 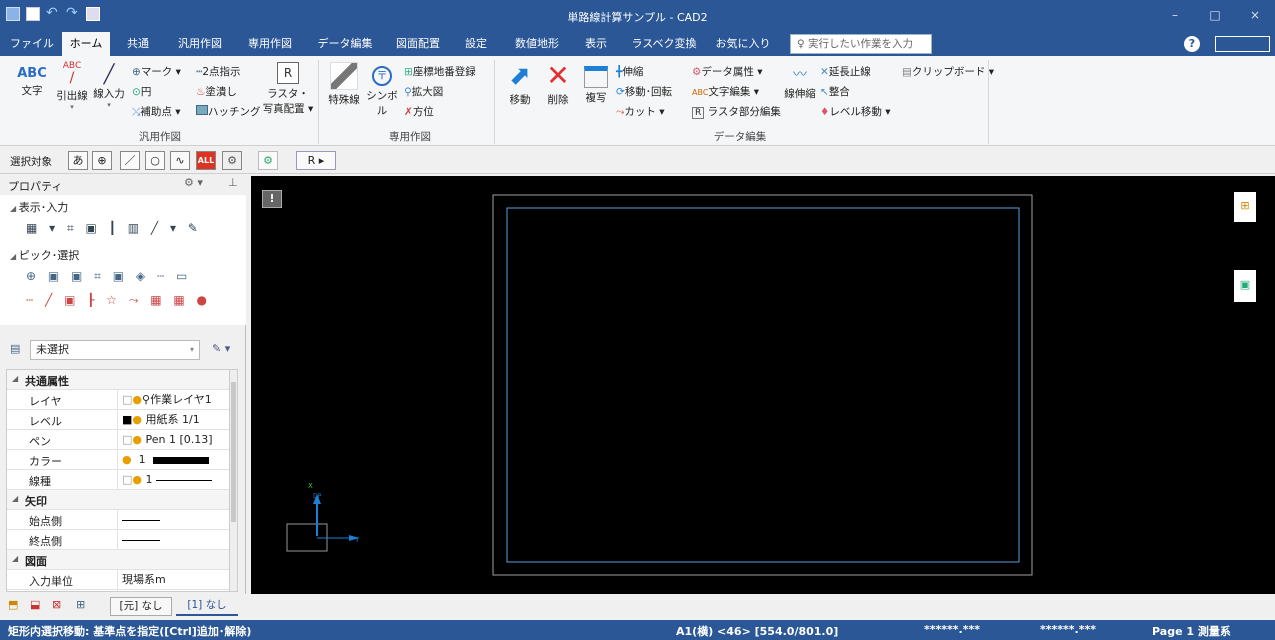 What do you see at coordinates (130, 631) in the screenshot?
I see `status-message: 矩形内選択移動: 基準点を指定([Ctrl]追加･解除)` at bounding box center [130, 631].